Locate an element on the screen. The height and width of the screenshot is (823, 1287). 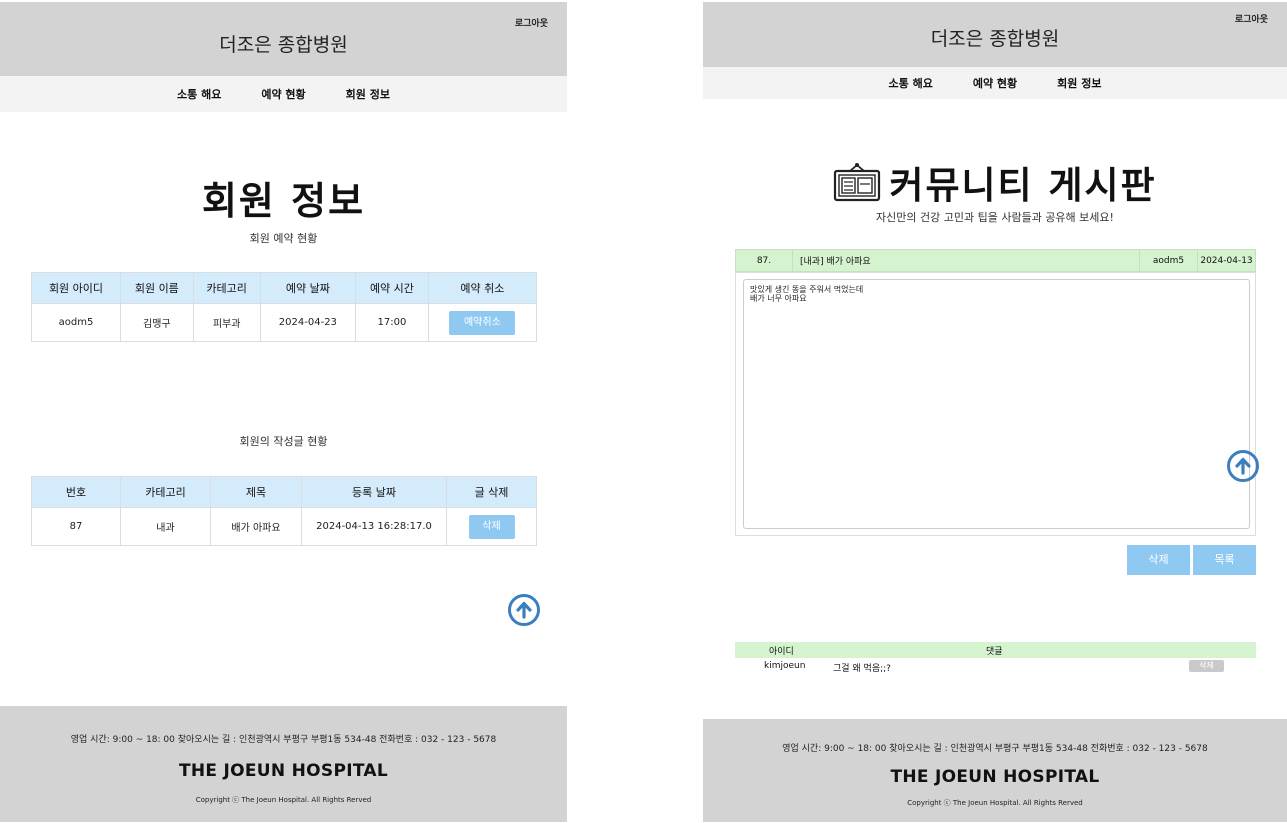
board-title-wrap: 커뮤니티 게시판 is located at coordinates (995, 182).